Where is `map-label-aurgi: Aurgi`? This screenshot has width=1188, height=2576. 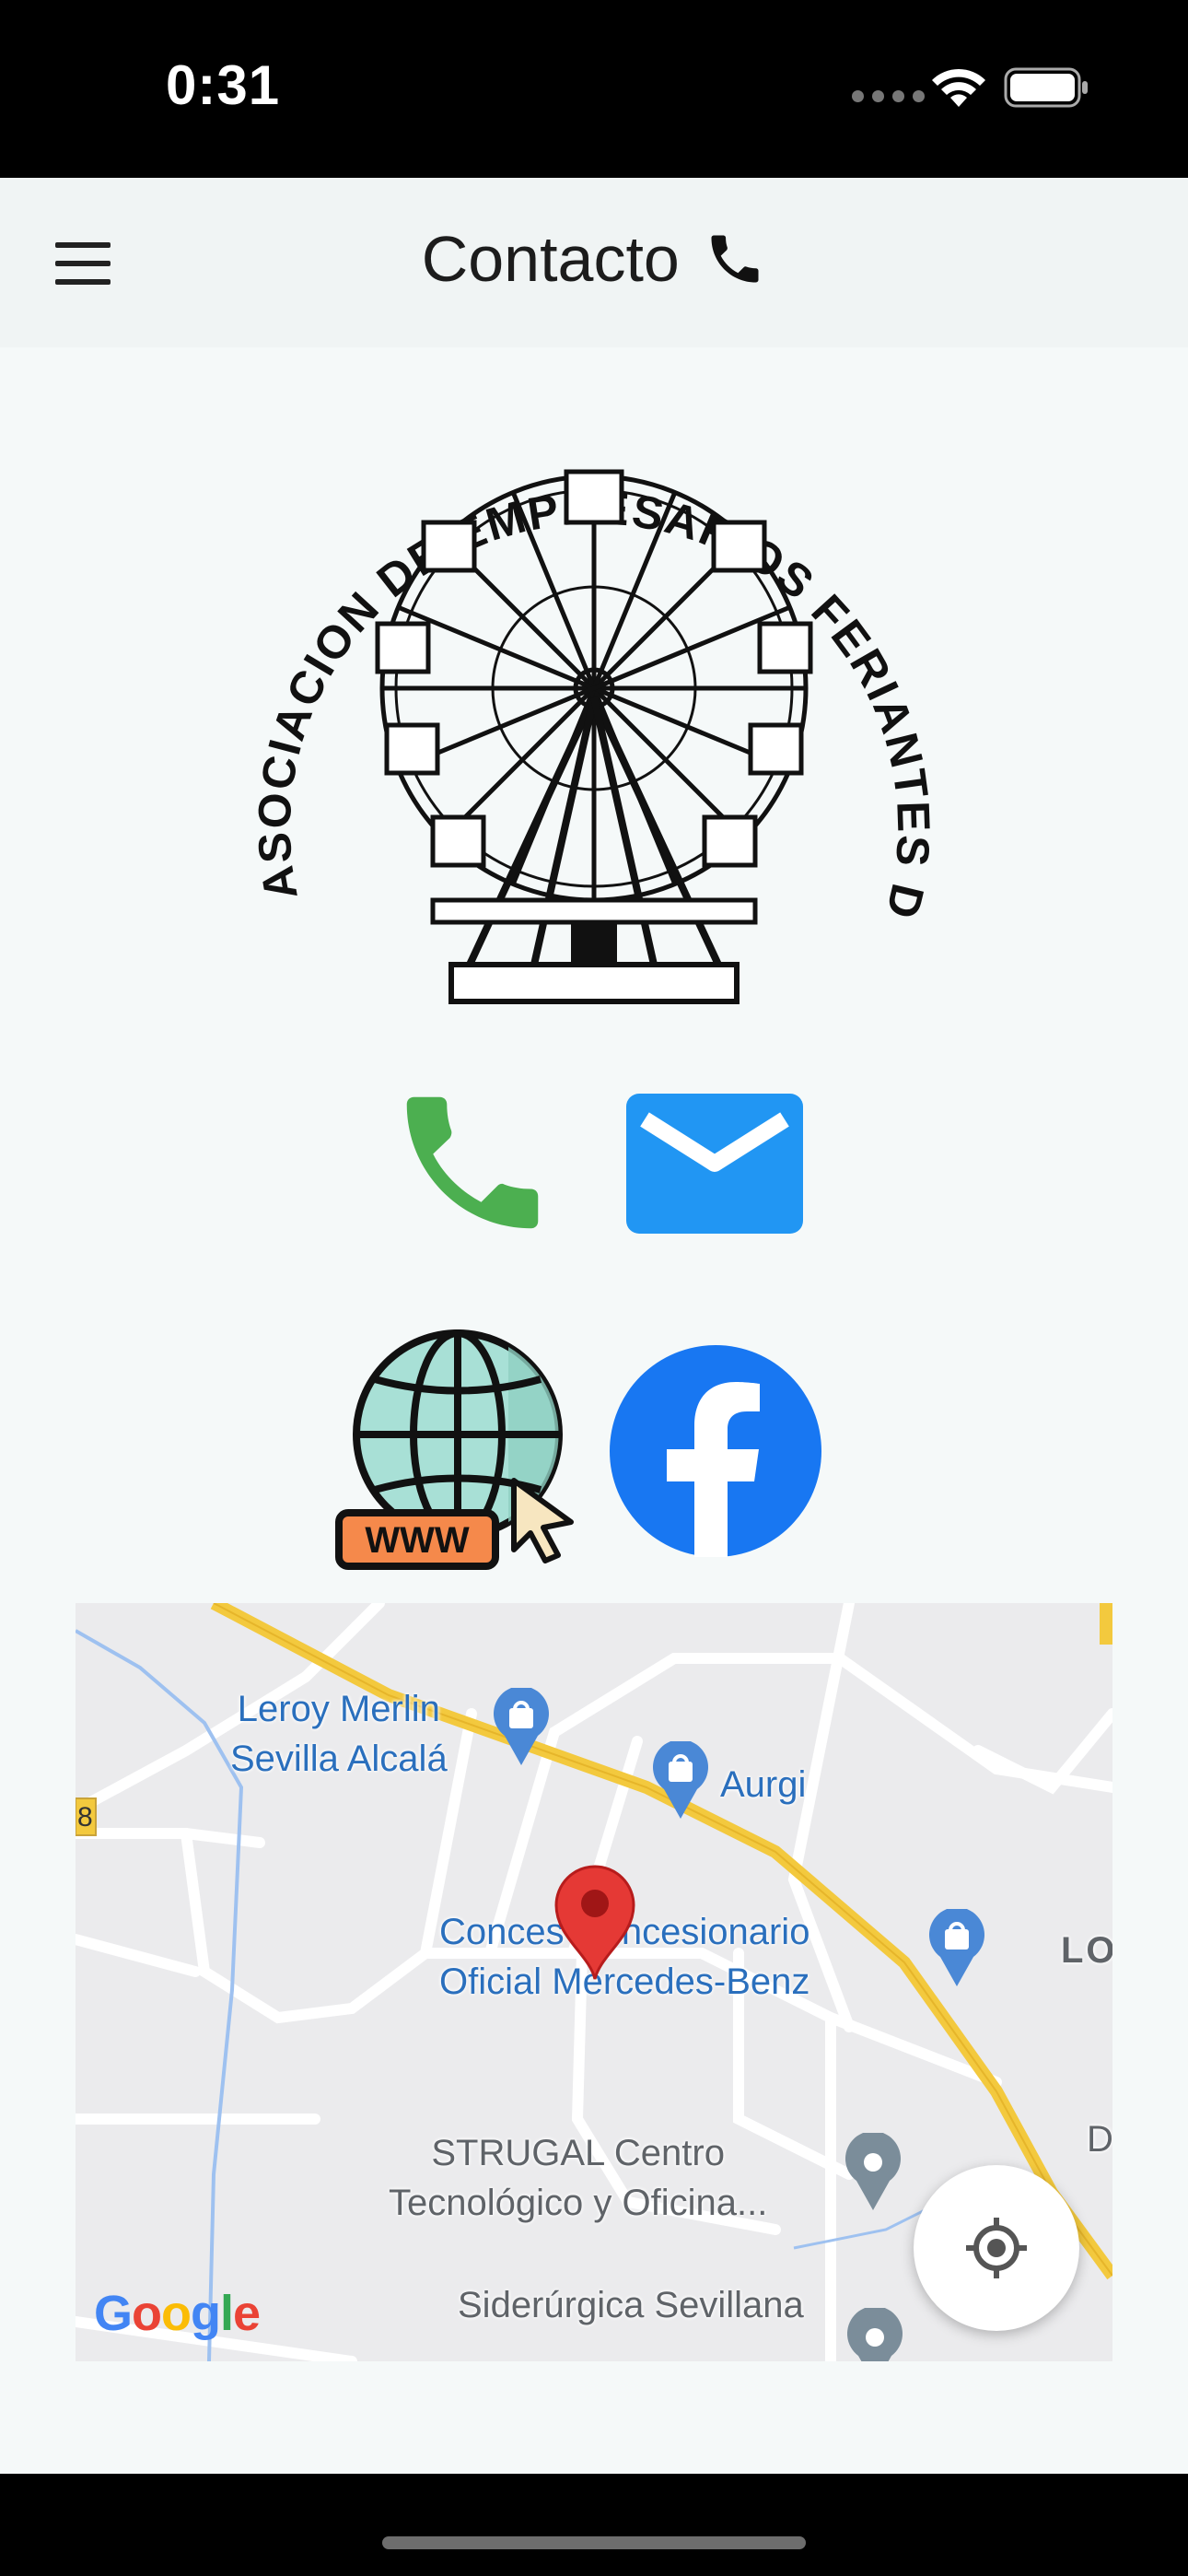
map-label-aurgi: Aurgi is located at coordinates (763, 1784).